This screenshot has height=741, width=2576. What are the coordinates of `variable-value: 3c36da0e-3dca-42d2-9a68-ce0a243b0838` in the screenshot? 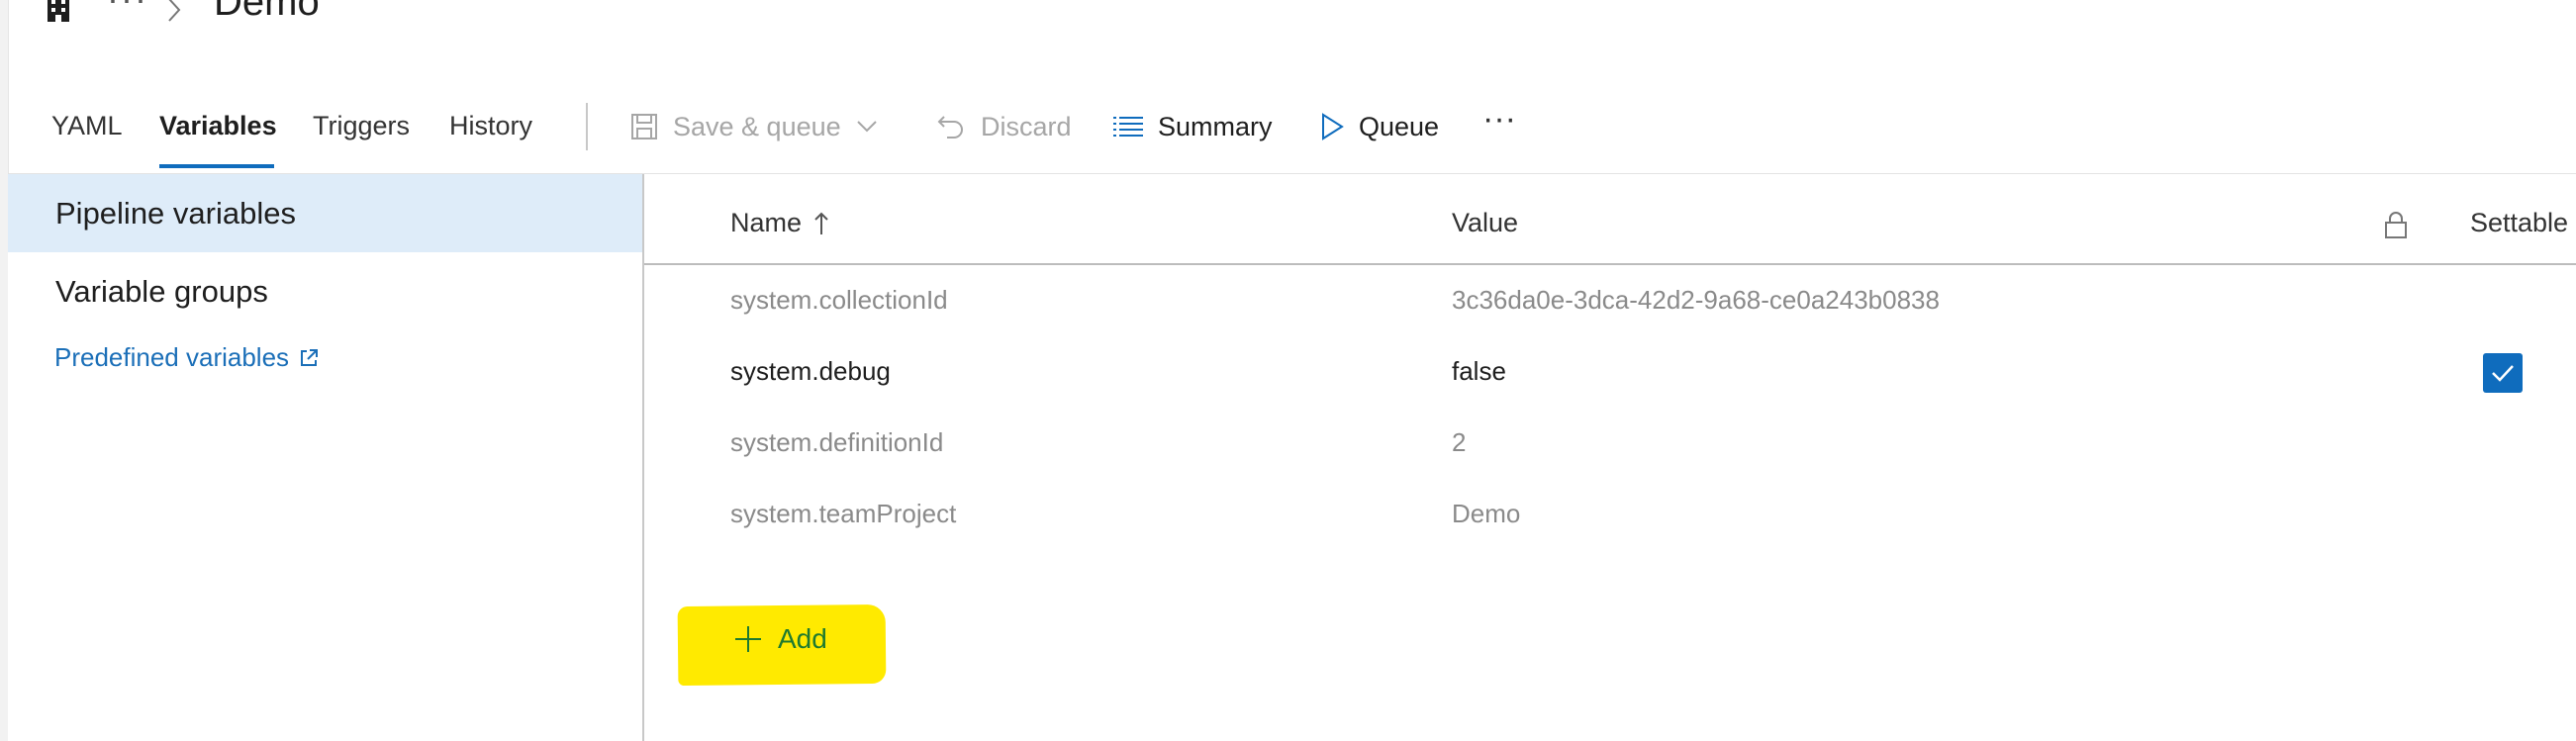 It's located at (1696, 300).